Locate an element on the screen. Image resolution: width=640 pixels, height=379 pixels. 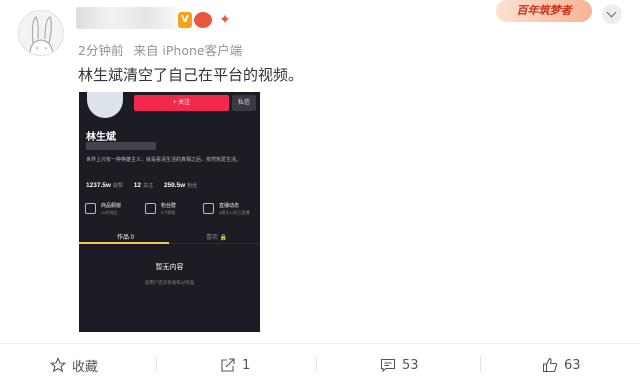
card-sub: 6周天10月已直播 is located at coordinates (234, 212).